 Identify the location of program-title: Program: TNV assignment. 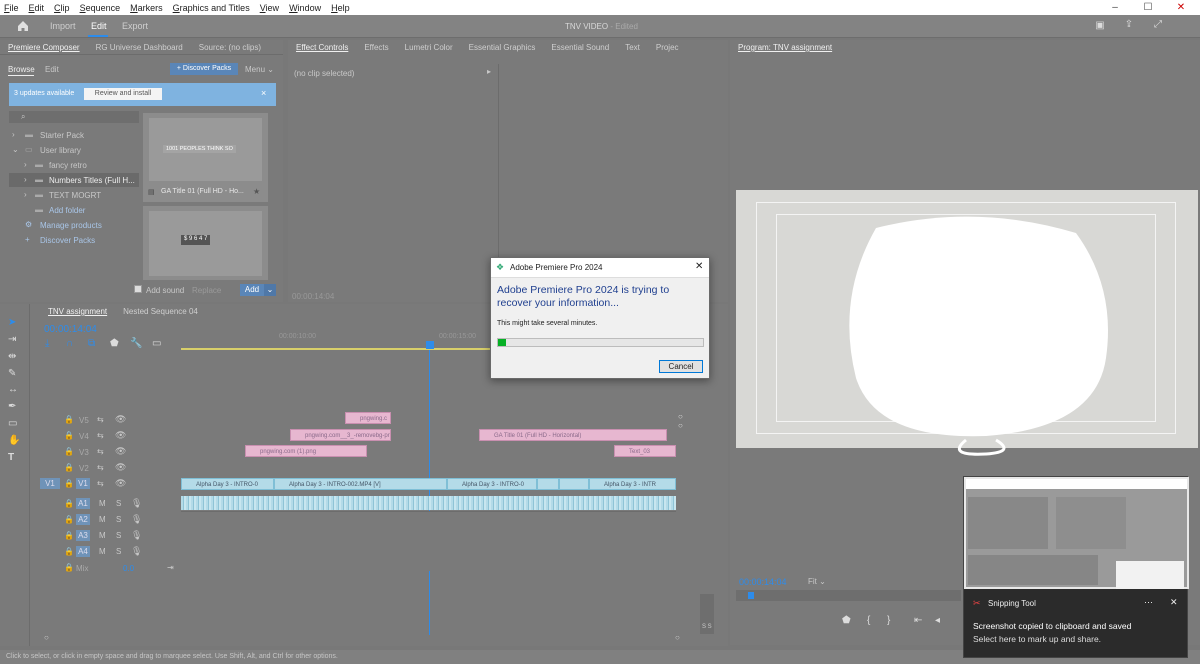
(785, 47).